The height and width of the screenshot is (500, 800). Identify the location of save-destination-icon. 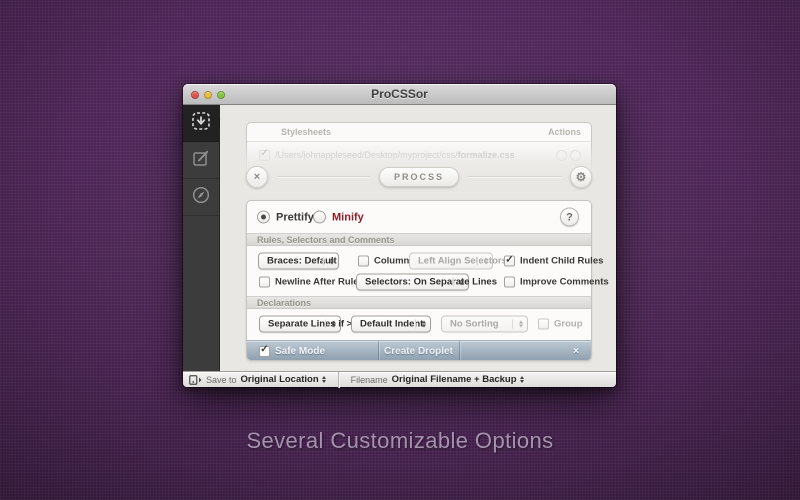
(195, 379).